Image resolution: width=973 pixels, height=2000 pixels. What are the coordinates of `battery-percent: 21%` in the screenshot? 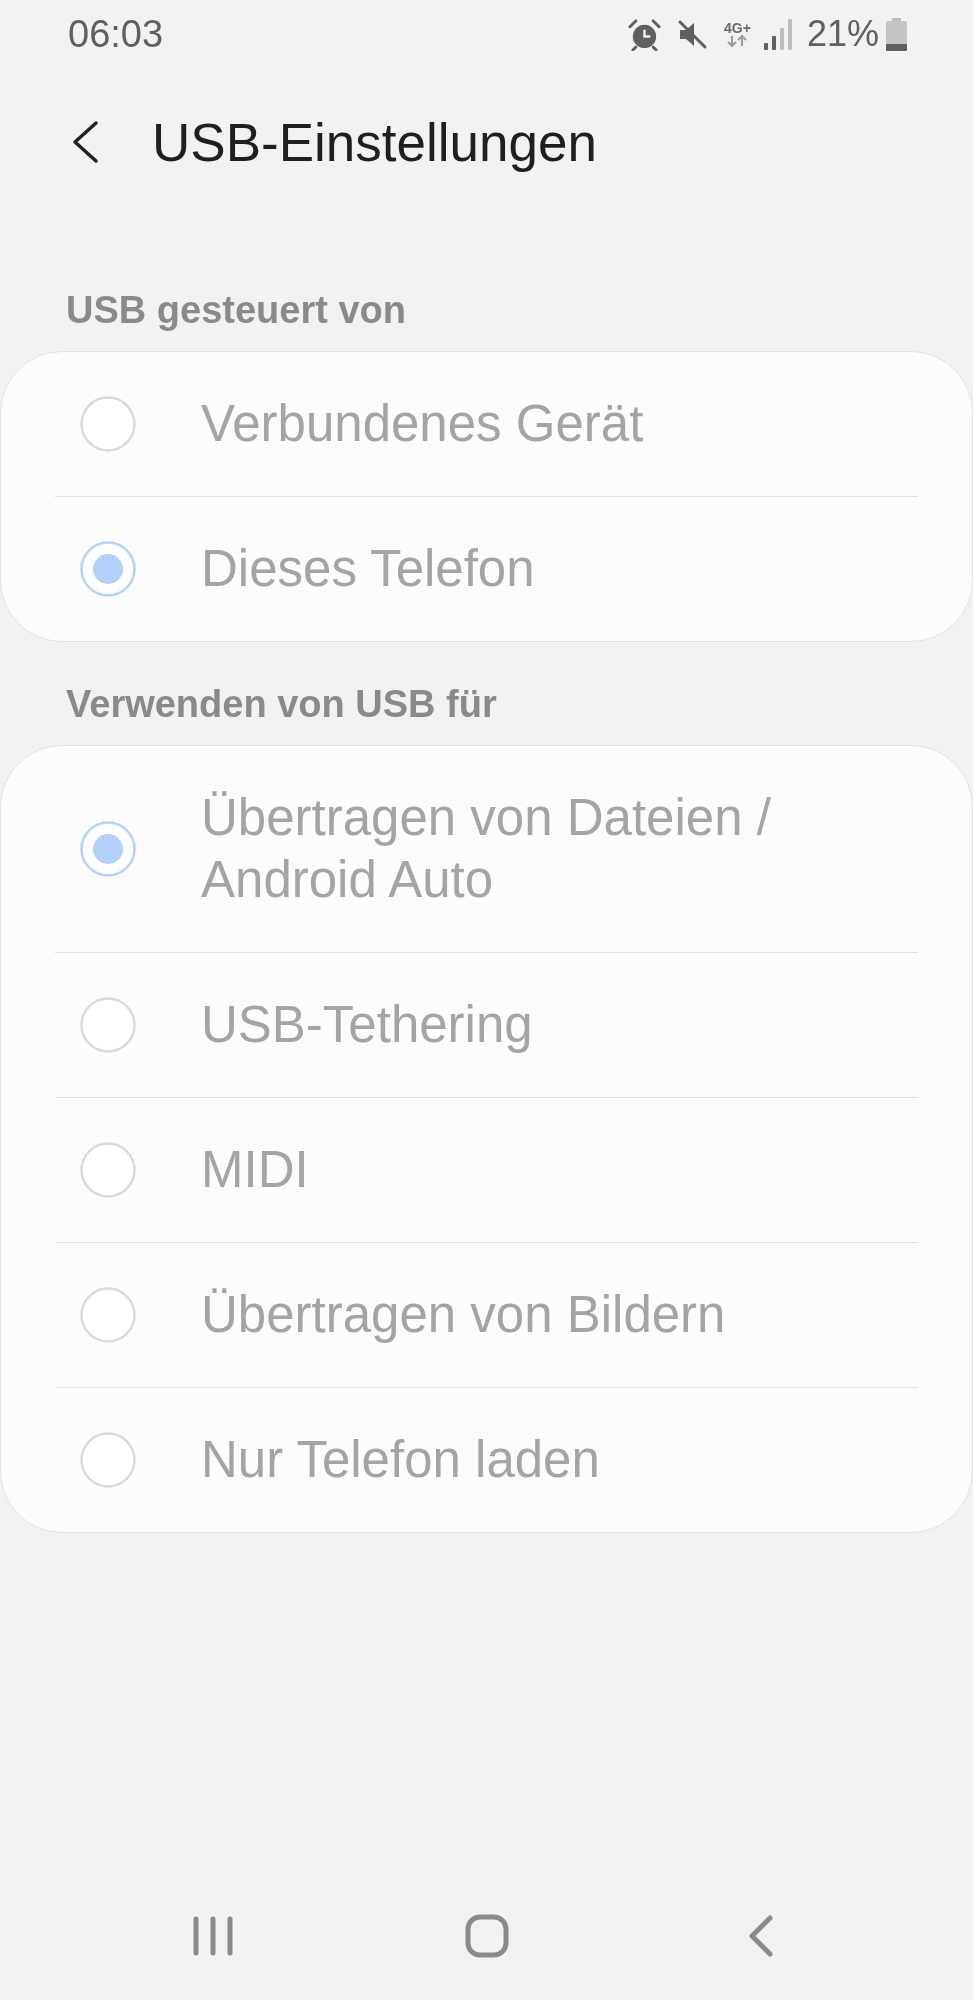 It's located at (842, 34).